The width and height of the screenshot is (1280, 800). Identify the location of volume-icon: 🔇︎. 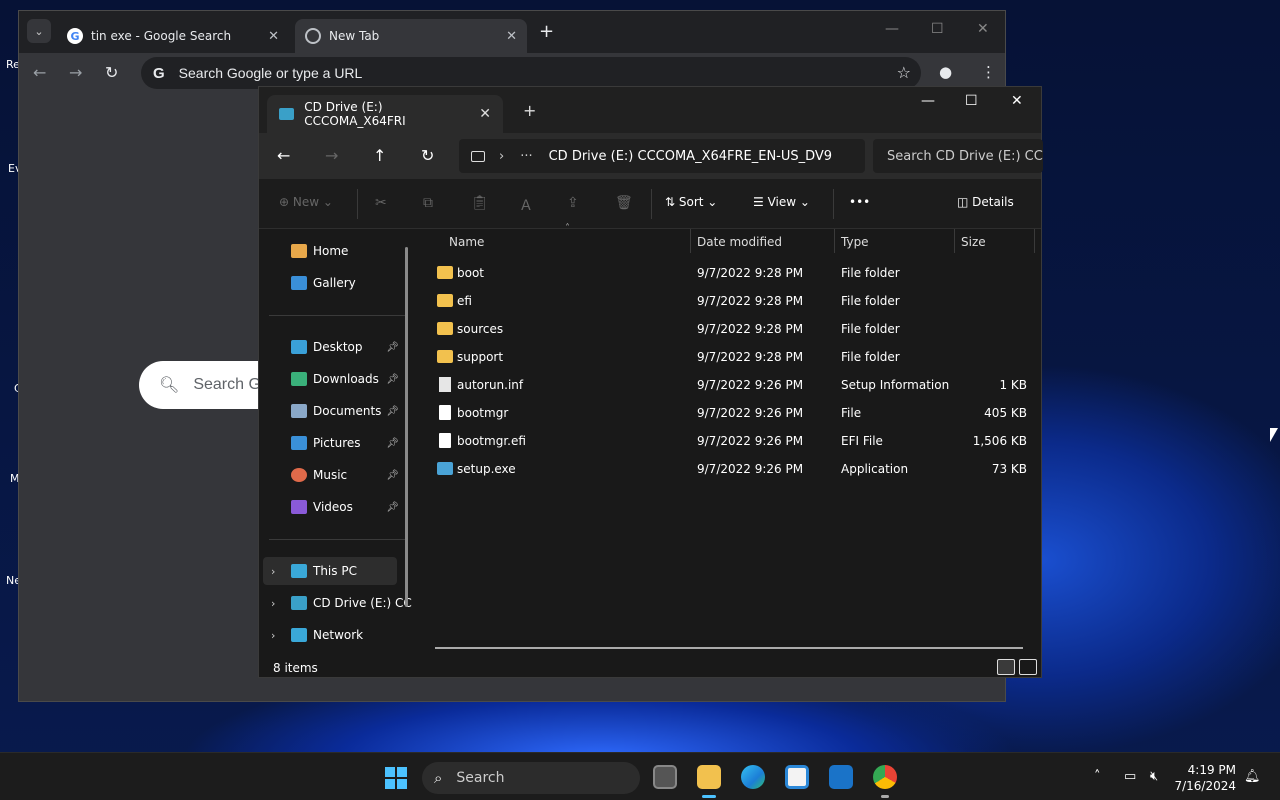
(1154, 776).